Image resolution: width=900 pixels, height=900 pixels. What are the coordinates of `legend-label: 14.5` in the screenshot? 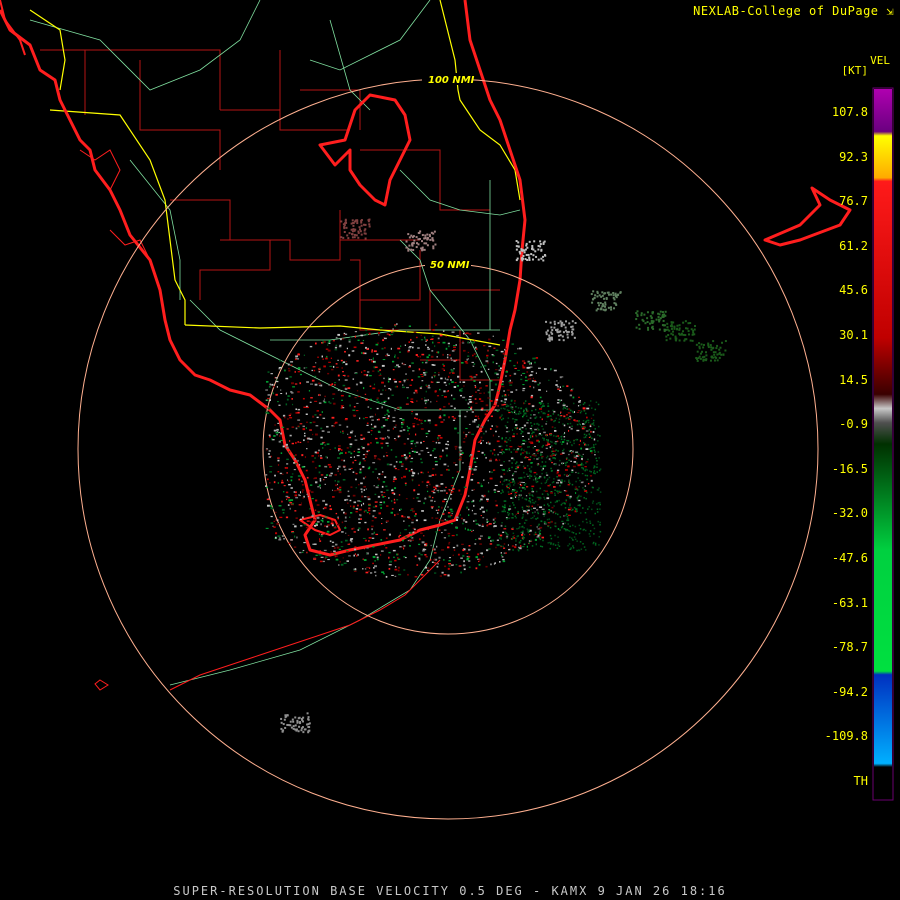 It's located at (853, 379).